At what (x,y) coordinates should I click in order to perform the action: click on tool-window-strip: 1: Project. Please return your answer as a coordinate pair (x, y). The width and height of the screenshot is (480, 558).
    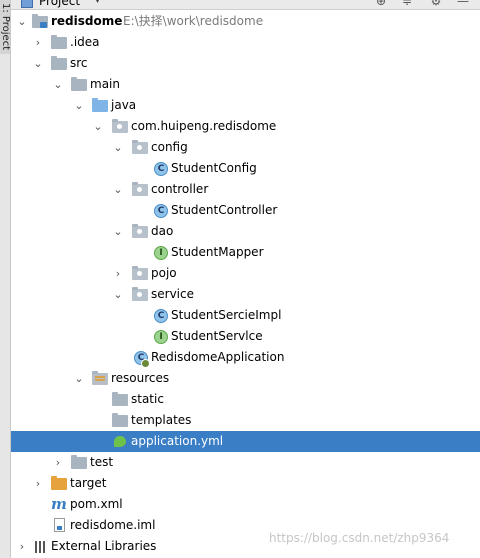
    Looking at the image, I should click on (5, 279).